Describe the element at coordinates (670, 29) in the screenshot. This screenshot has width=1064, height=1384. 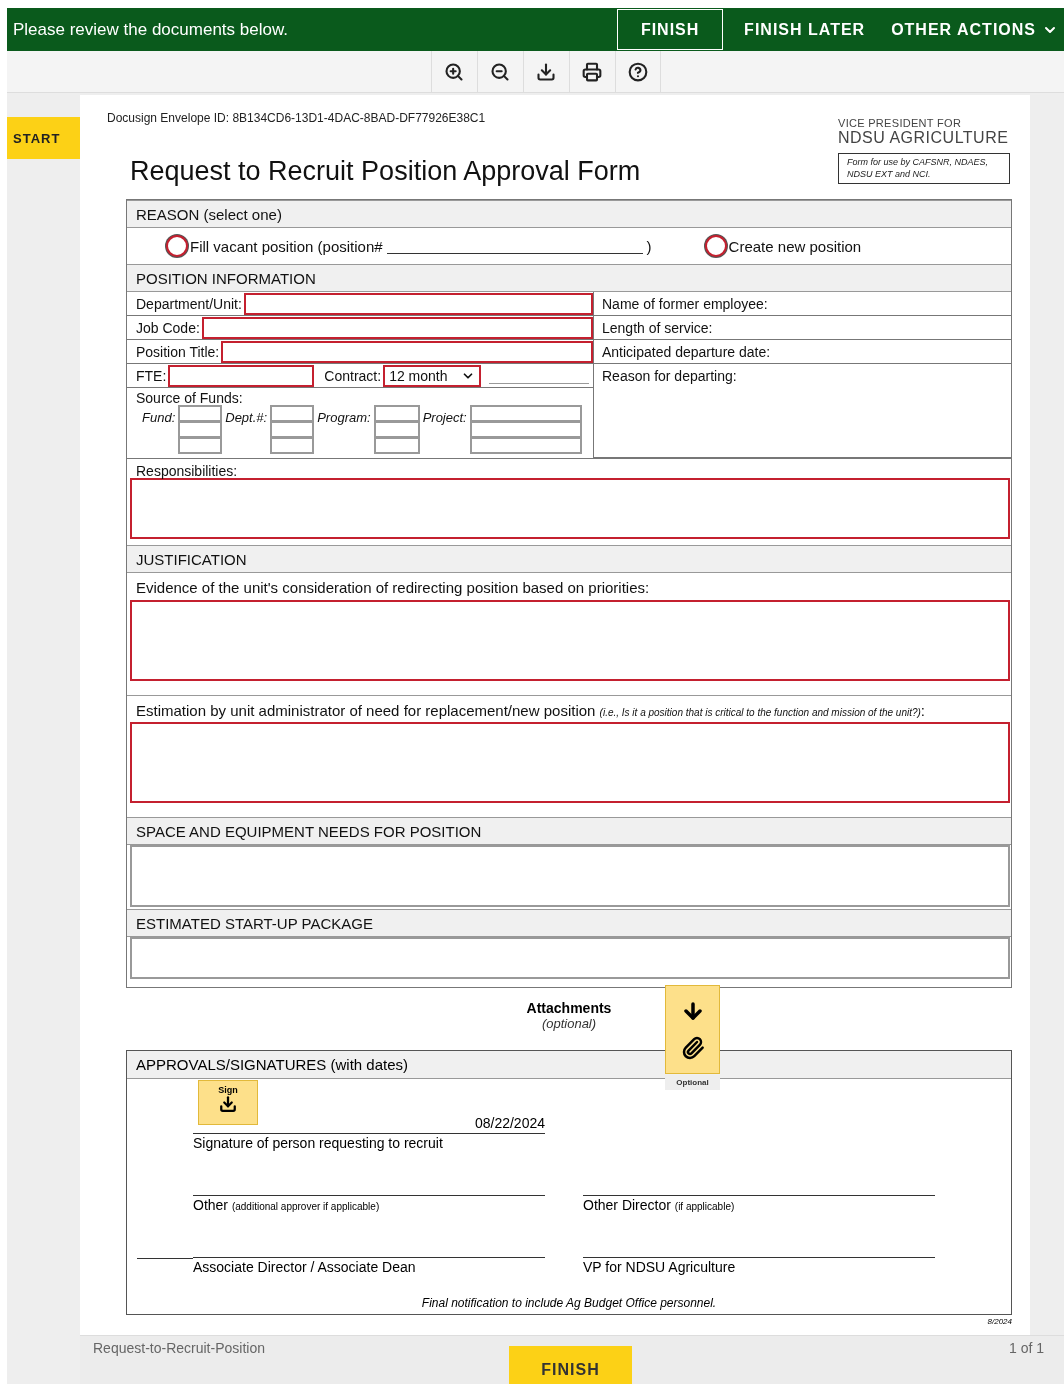
I see `header-button: FINISH` at that location.